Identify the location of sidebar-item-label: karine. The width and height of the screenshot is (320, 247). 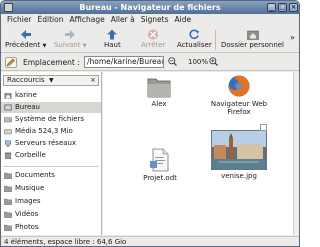
(26, 95).